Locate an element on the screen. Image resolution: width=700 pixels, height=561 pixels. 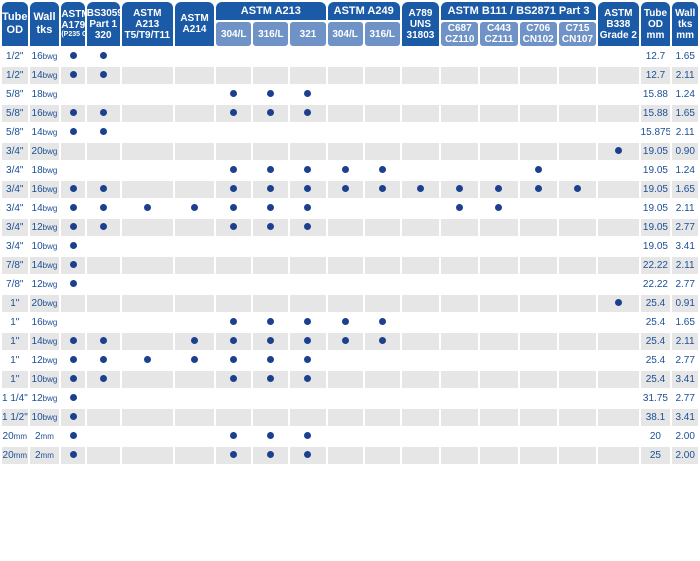
wall-thickness-cell: 18bwg is located at coordinates (44, 94).